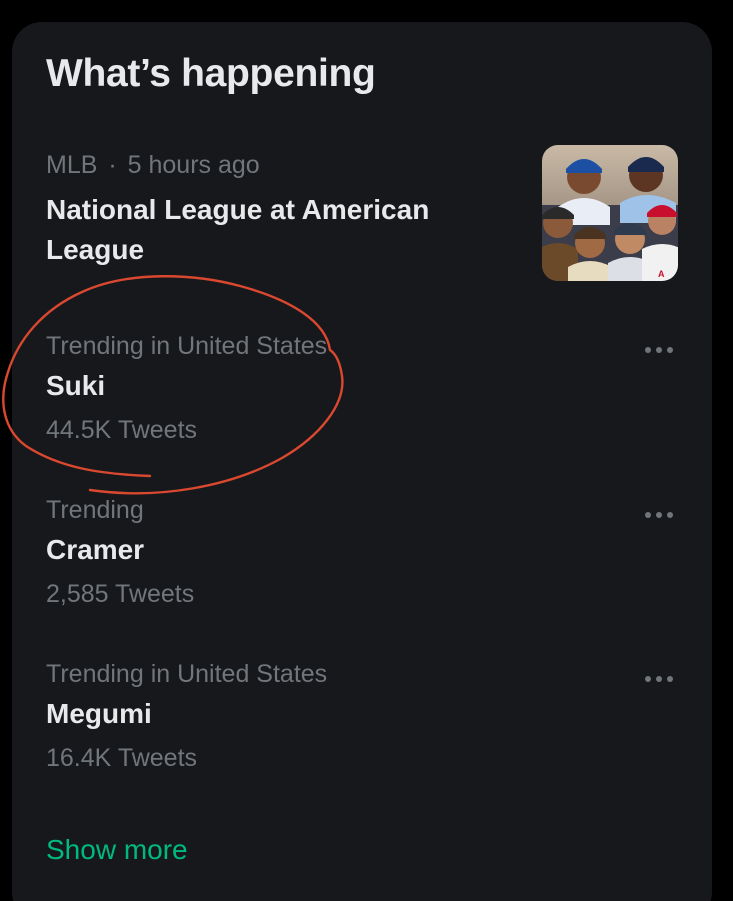  I want to click on svg-text: A, so click(661, 274).